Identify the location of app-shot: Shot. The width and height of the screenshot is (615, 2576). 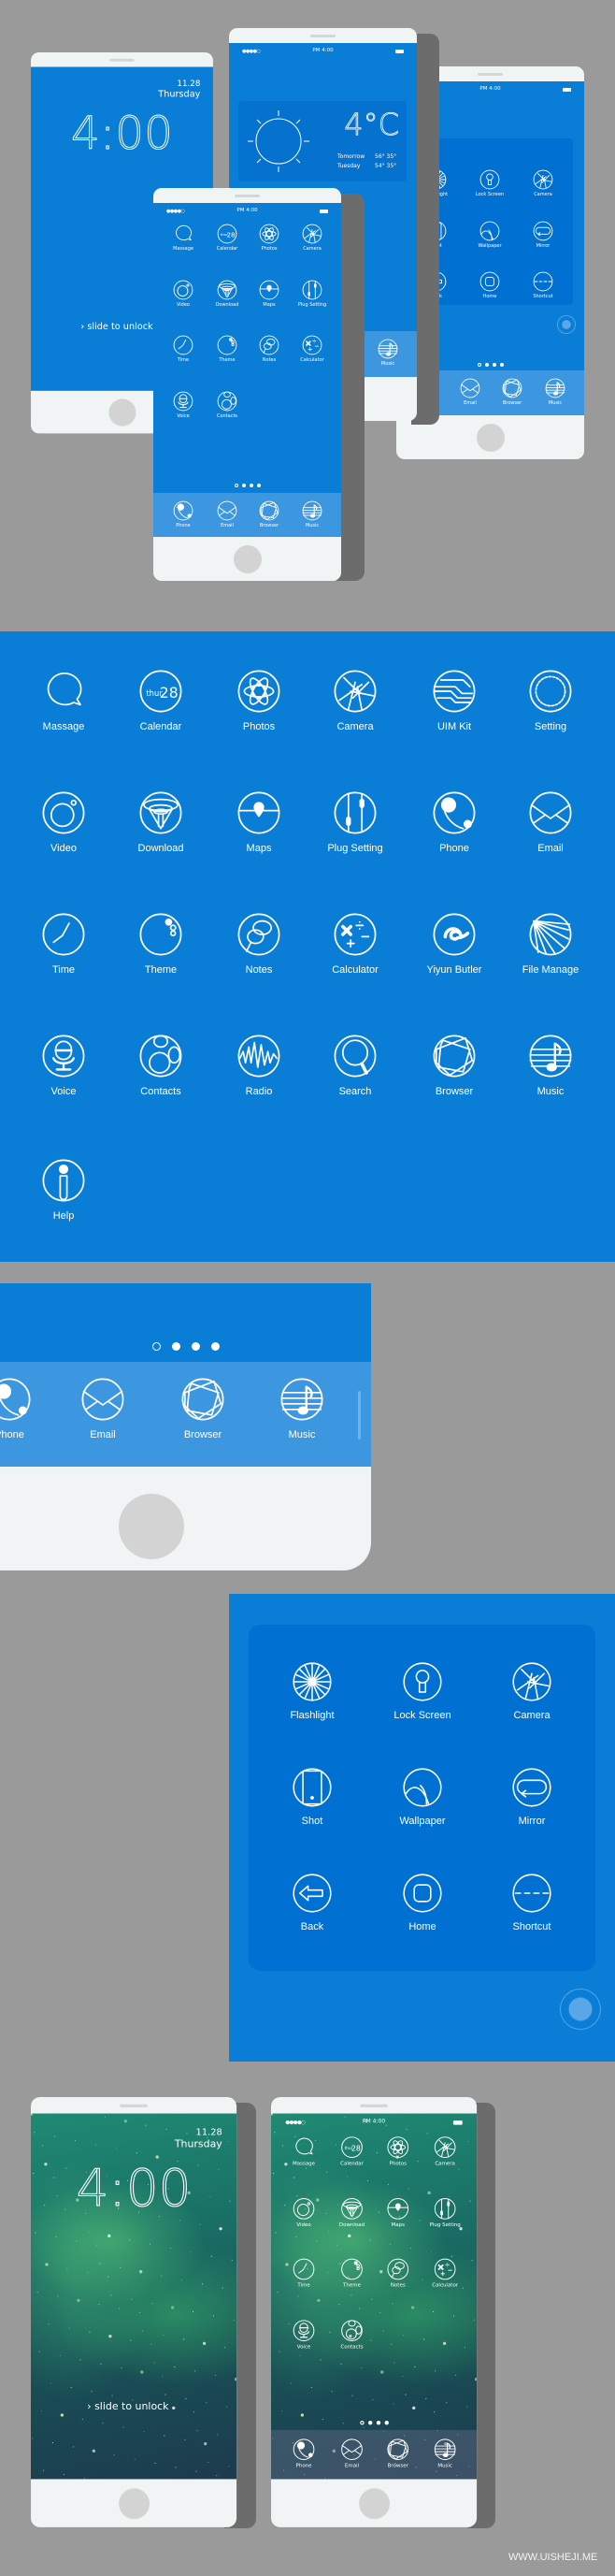
(312, 1797).